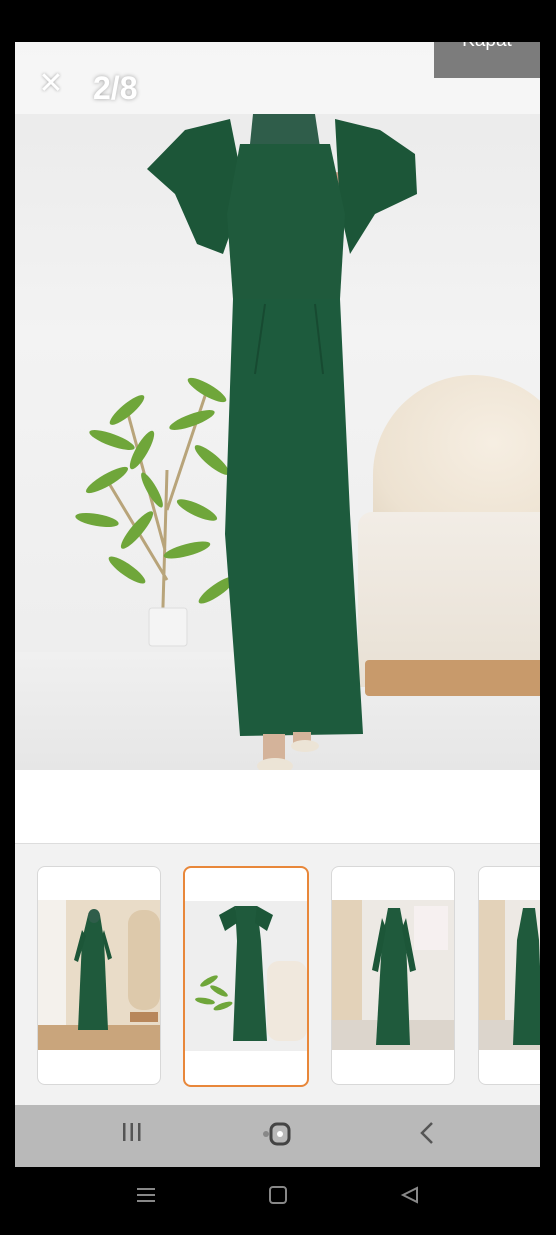  I want to click on system-menu-icon, so click(146, 1195).